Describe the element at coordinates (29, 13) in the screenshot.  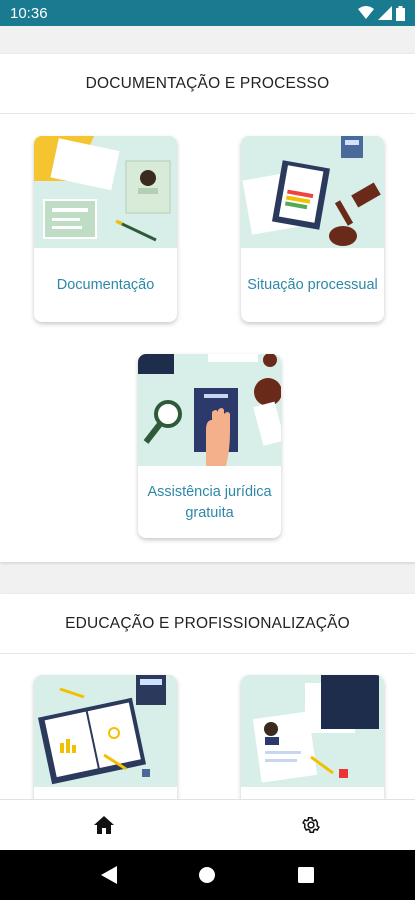
I see `status-time: 10:36` at that location.